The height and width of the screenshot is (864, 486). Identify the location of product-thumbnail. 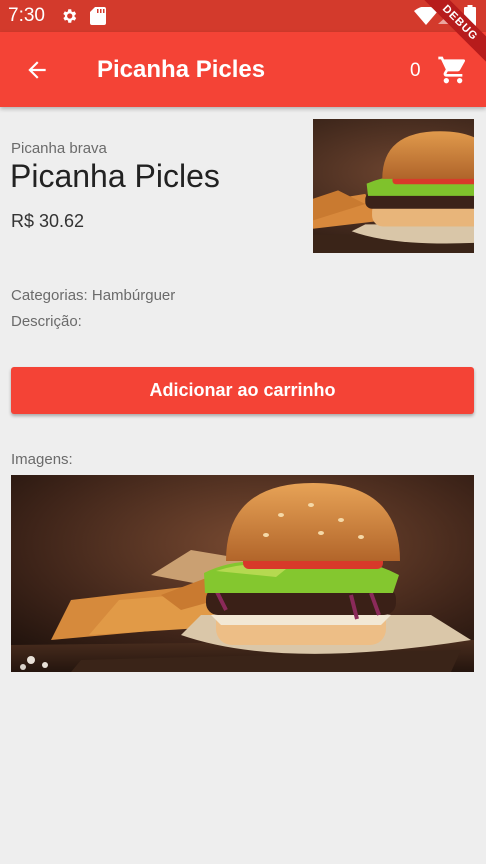
(393, 186).